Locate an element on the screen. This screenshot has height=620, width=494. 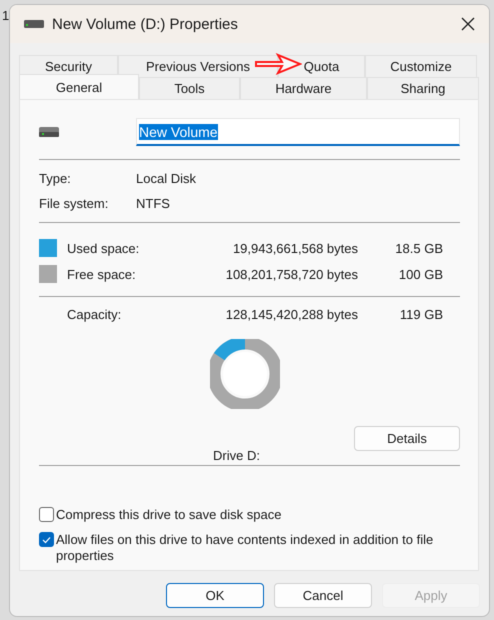
size-value: 119 GB is located at coordinates (420, 315).